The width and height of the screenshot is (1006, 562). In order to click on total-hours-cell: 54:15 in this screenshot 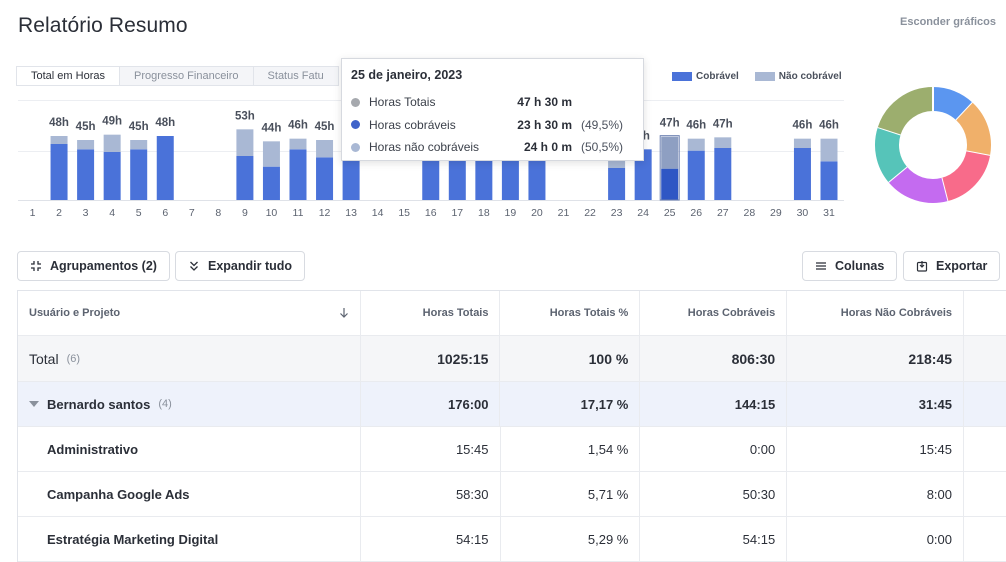, I will do `click(431, 539)`.